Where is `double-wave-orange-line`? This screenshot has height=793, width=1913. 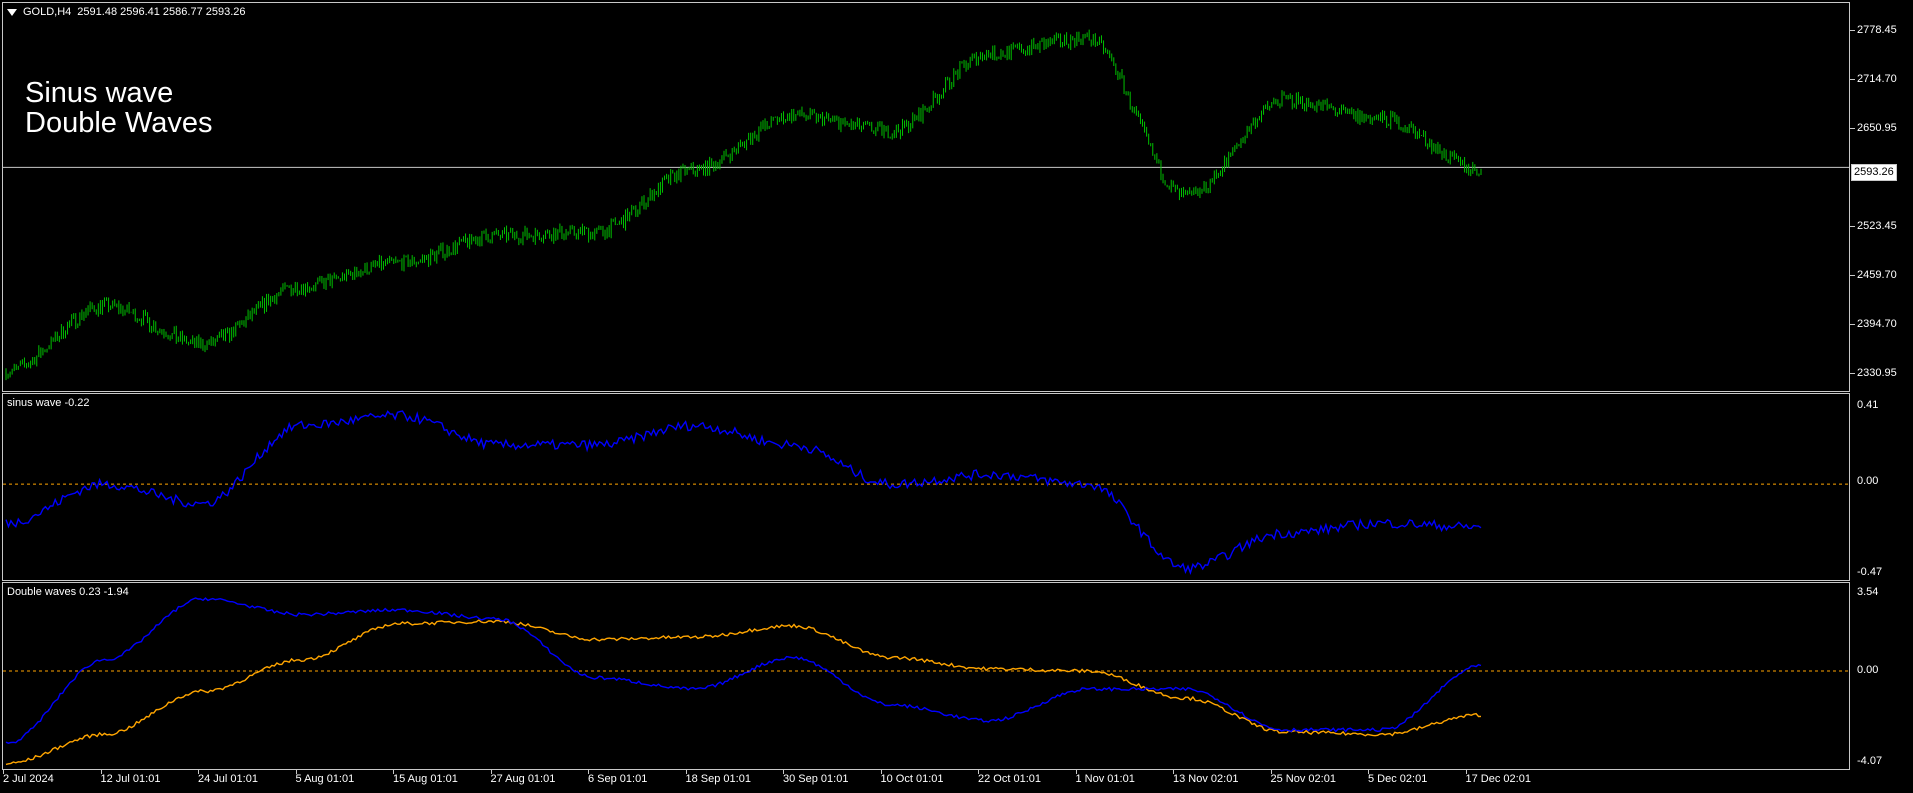
double-wave-orange-line is located at coordinates (743, 692).